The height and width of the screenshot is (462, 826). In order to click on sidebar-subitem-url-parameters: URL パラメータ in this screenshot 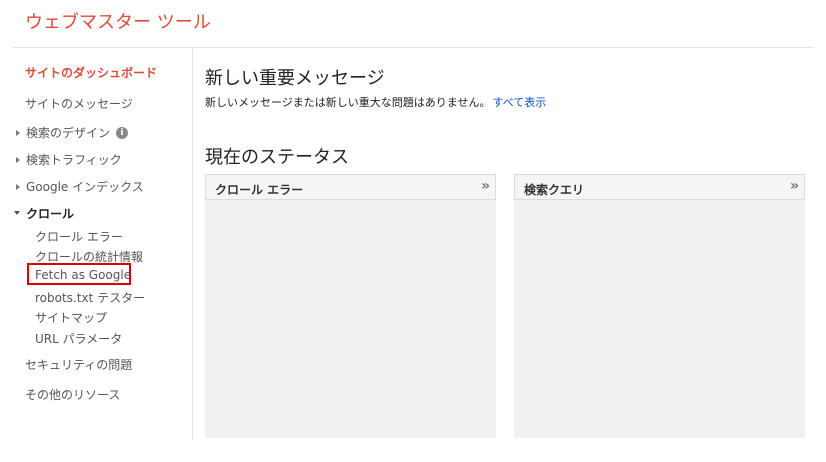, I will do `click(78, 338)`.